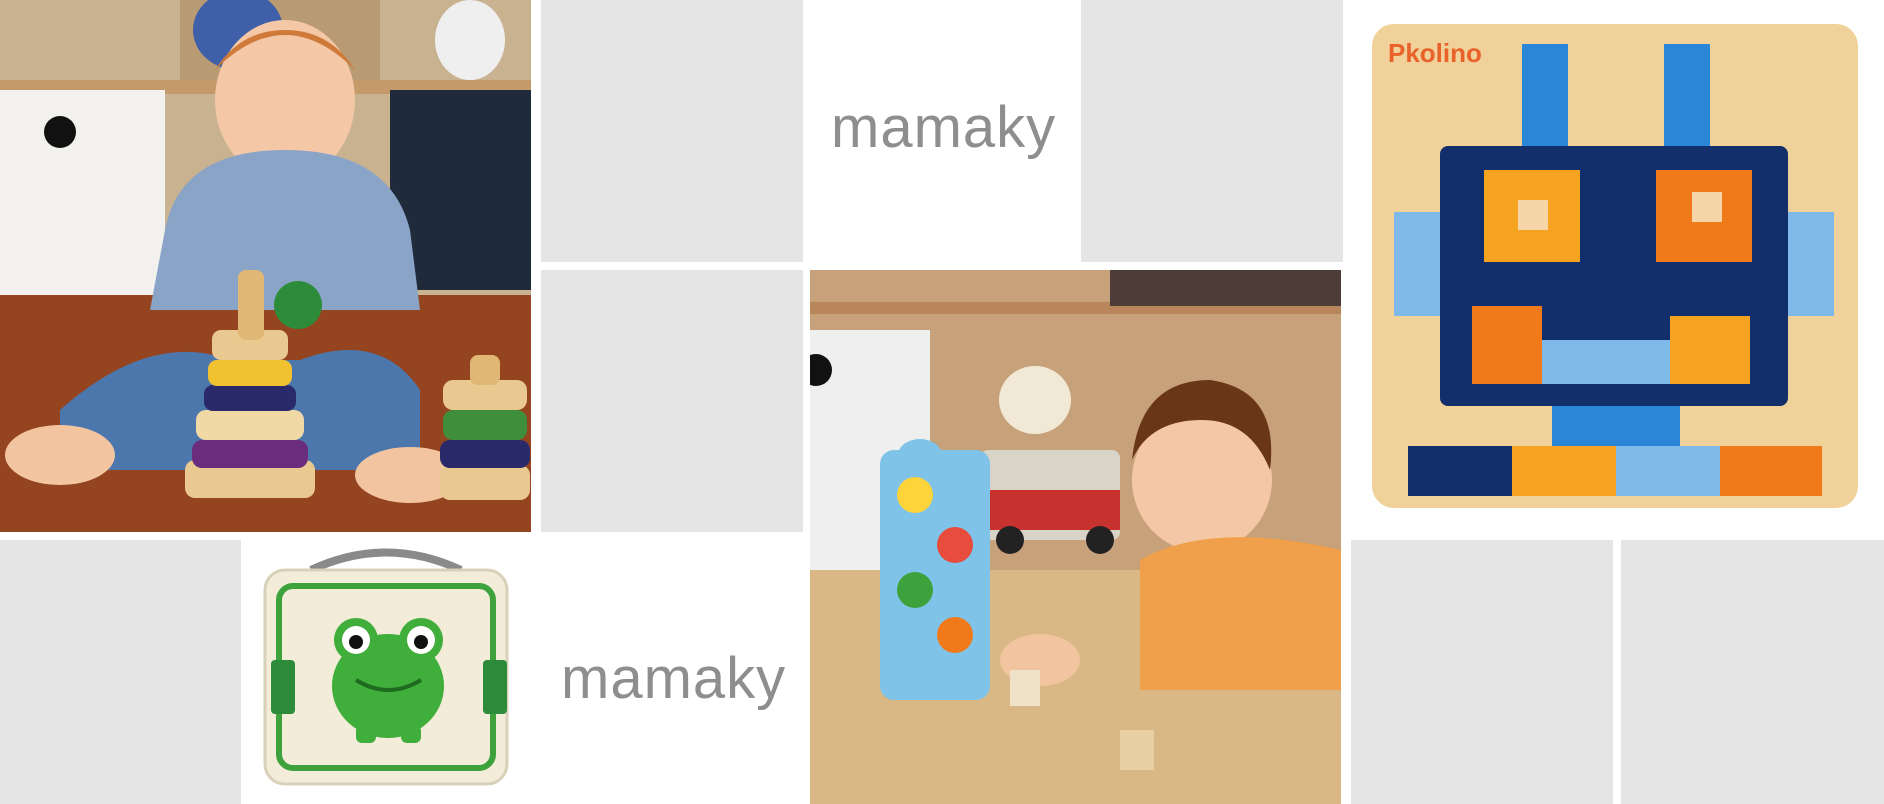 The height and width of the screenshot is (804, 1884). I want to click on frog-lunch-bag-product, so click(386, 672).